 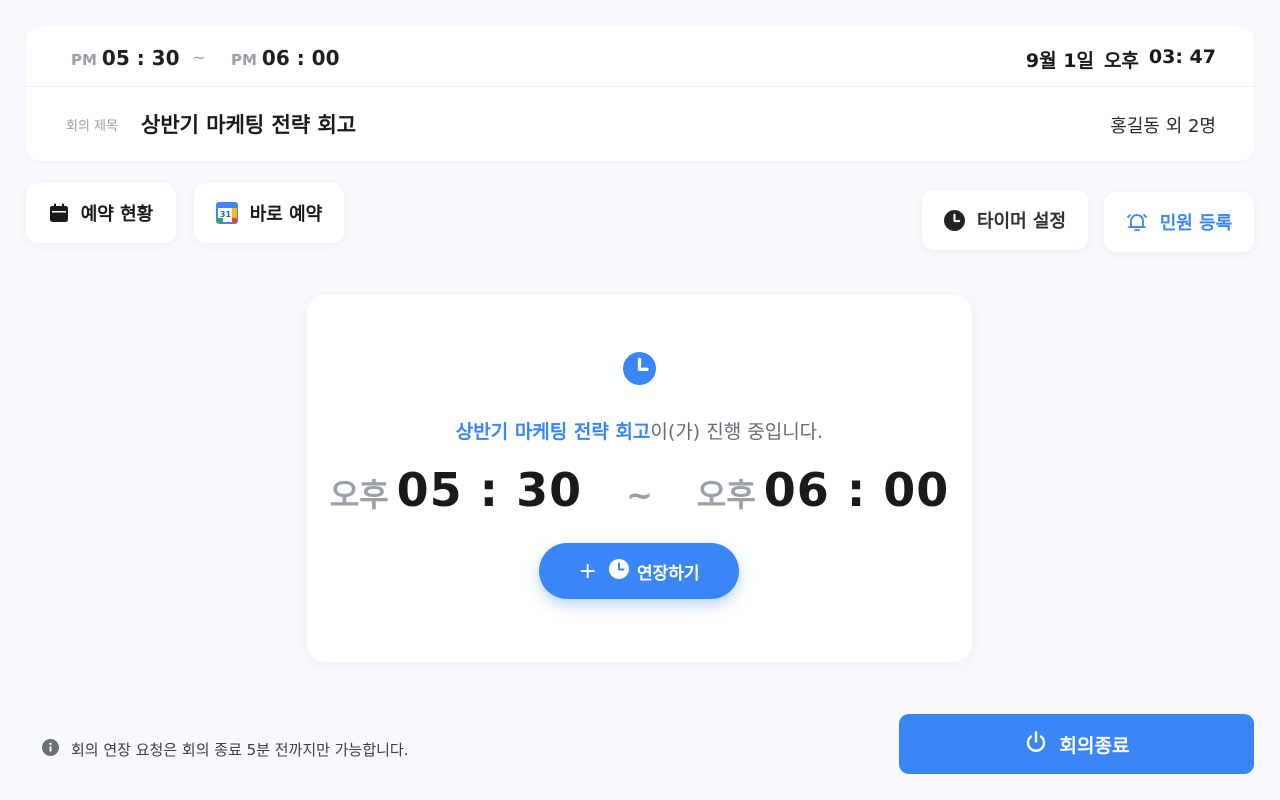 I want to click on quick-reserve-button: 31 바로 예약, so click(x=269, y=213).